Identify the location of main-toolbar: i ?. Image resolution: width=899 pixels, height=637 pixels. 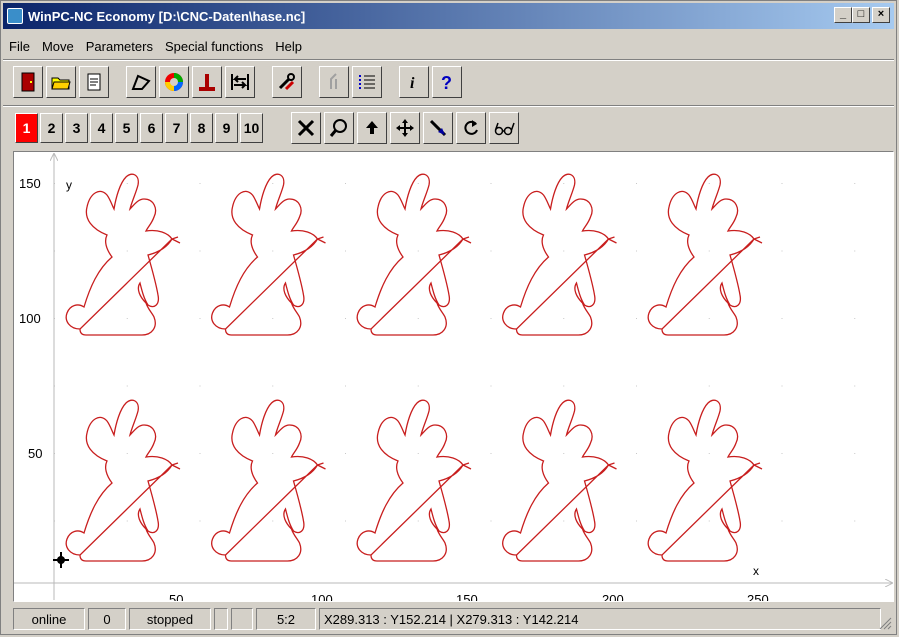
(239, 82).